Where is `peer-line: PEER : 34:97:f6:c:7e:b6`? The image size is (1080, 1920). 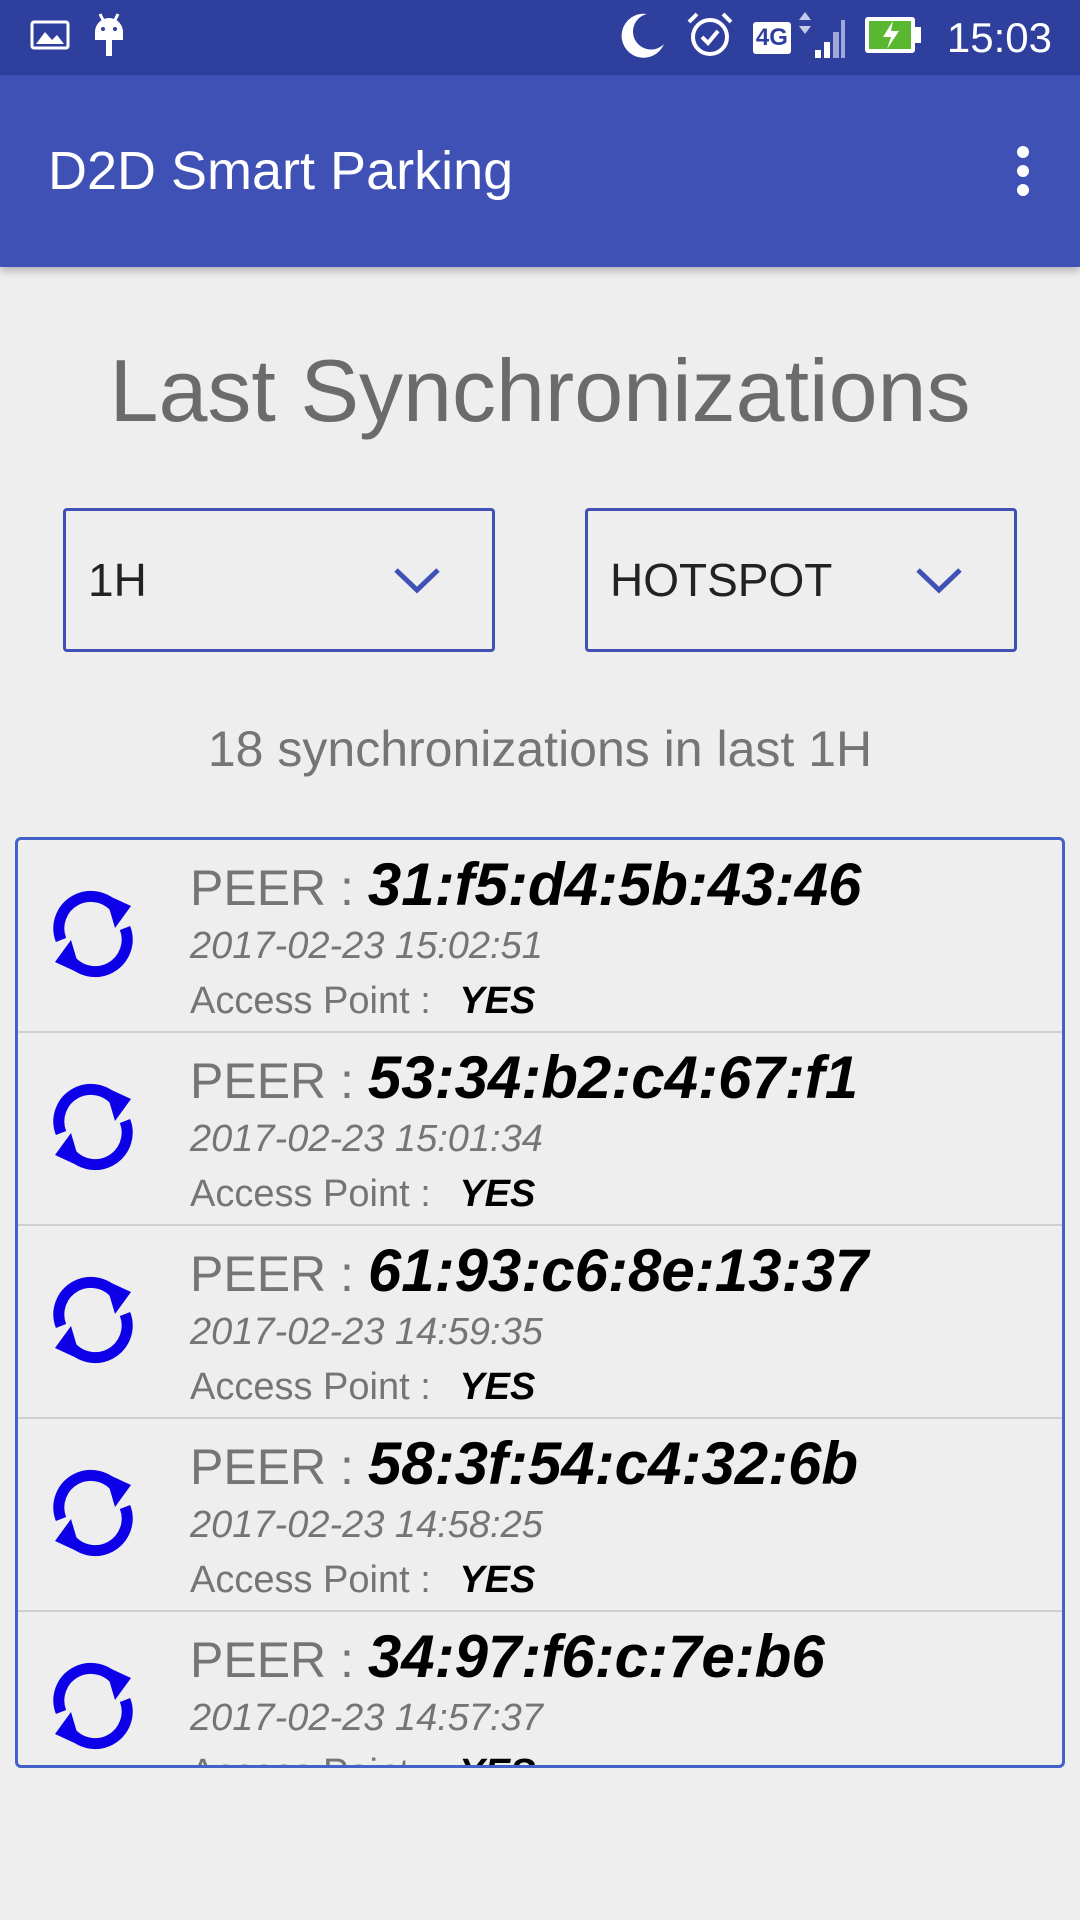 peer-line: PEER : 34:97:f6:c:7e:b6 is located at coordinates (507, 1656).